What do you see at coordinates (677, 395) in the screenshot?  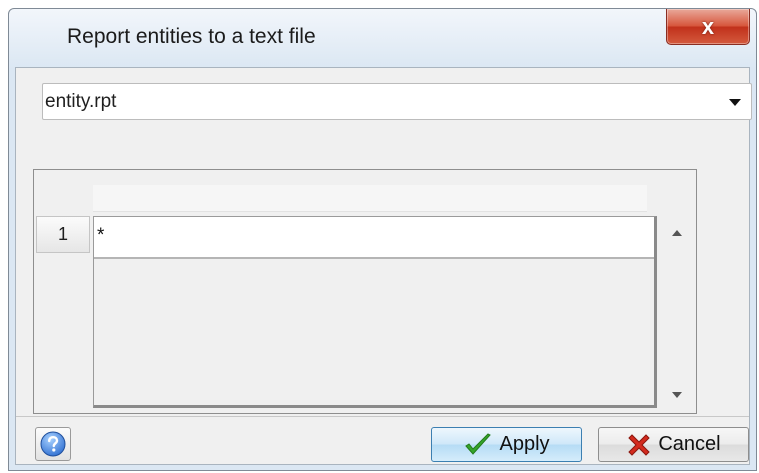 I see `scroll-down-icon` at bounding box center [677, 395].